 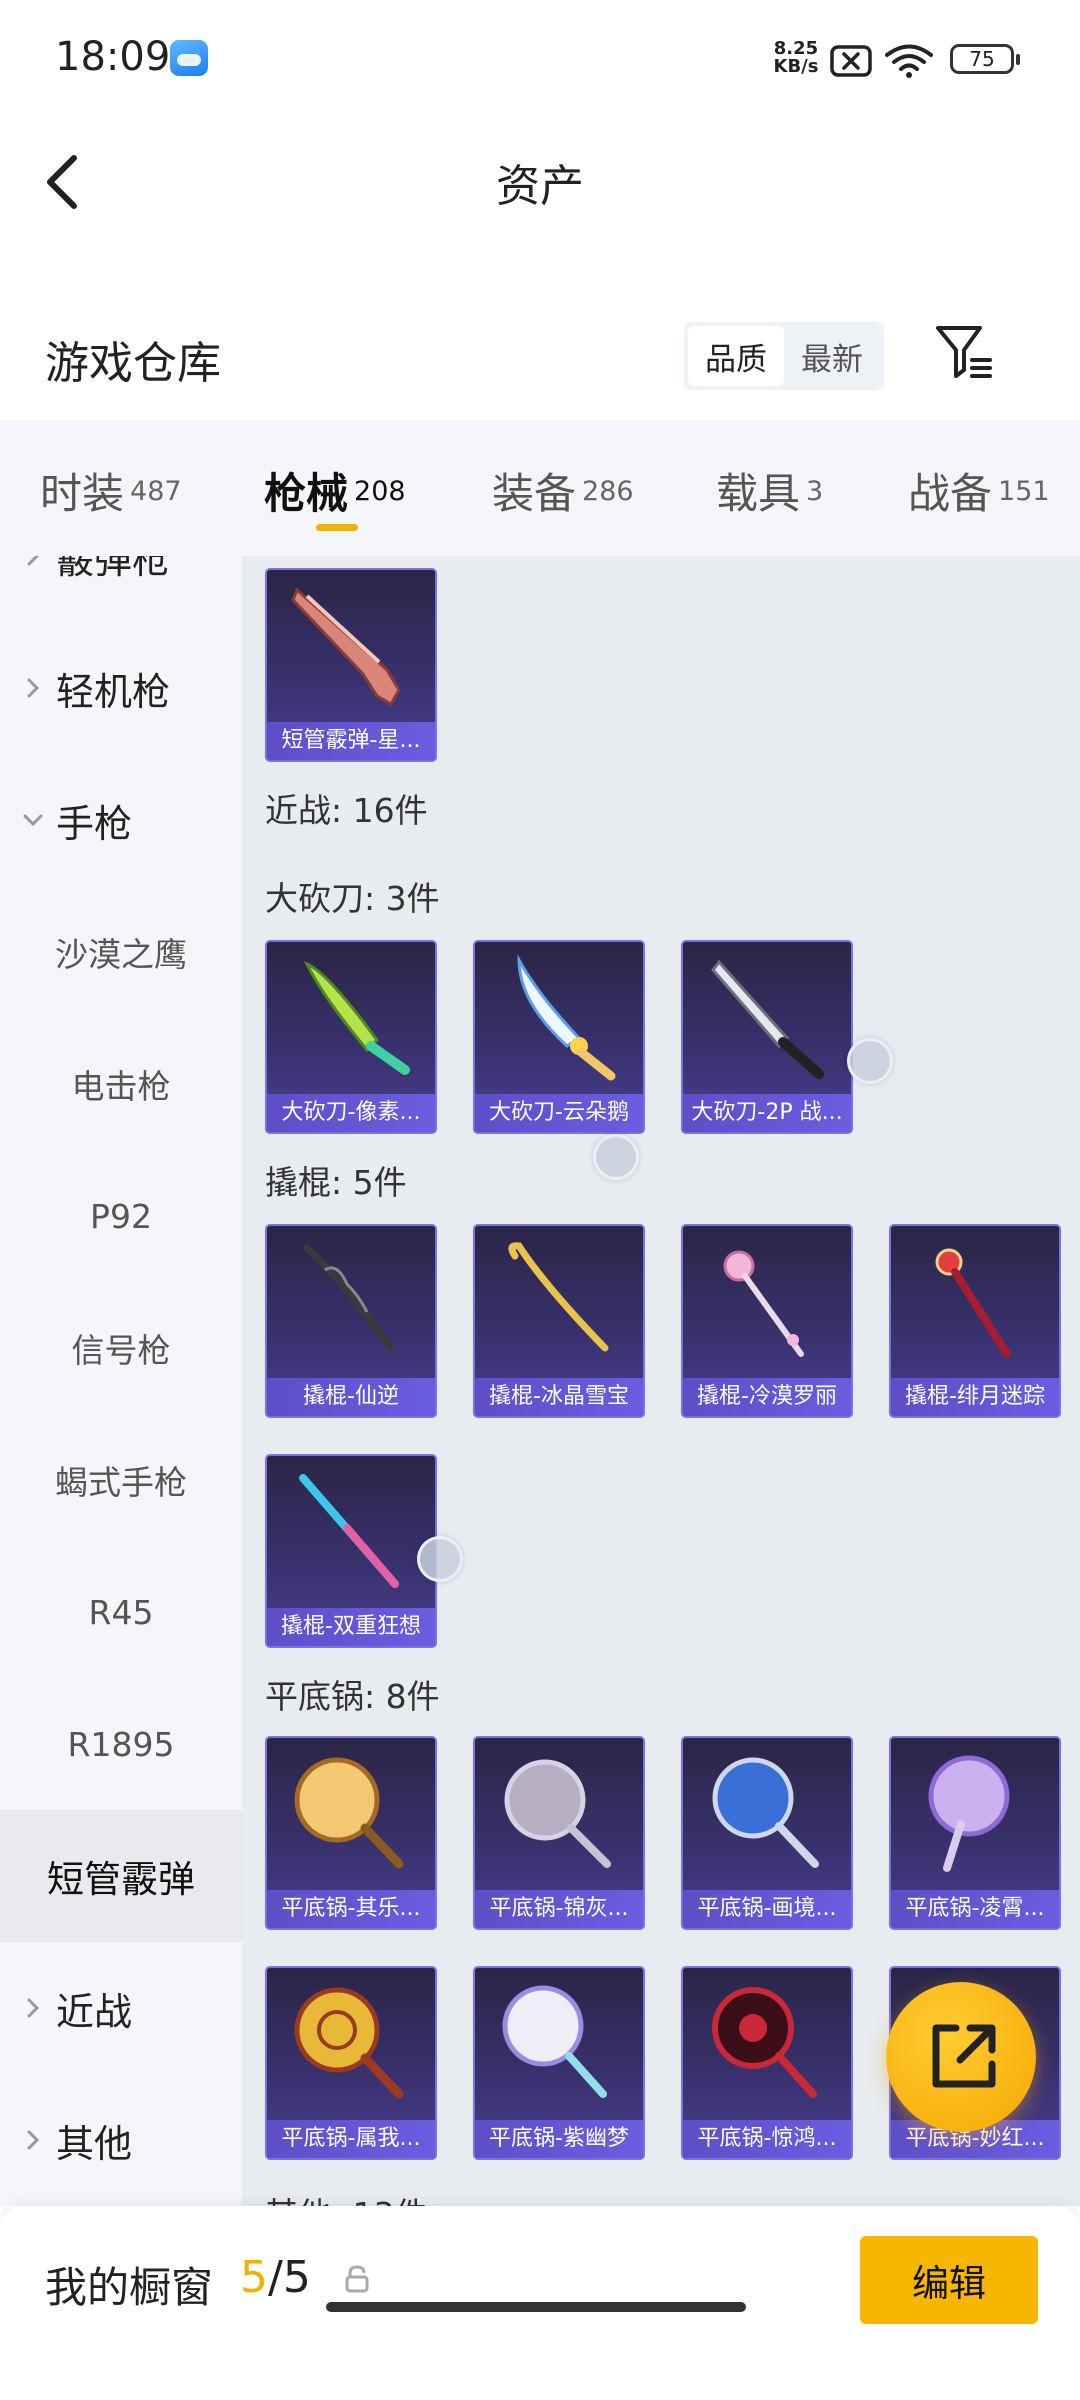 What do you see at coordinates (767, 1397) in the screenshot?
I see `item-name: 撬棍-冷漠罗丽` at bounding box center [767, 1397].